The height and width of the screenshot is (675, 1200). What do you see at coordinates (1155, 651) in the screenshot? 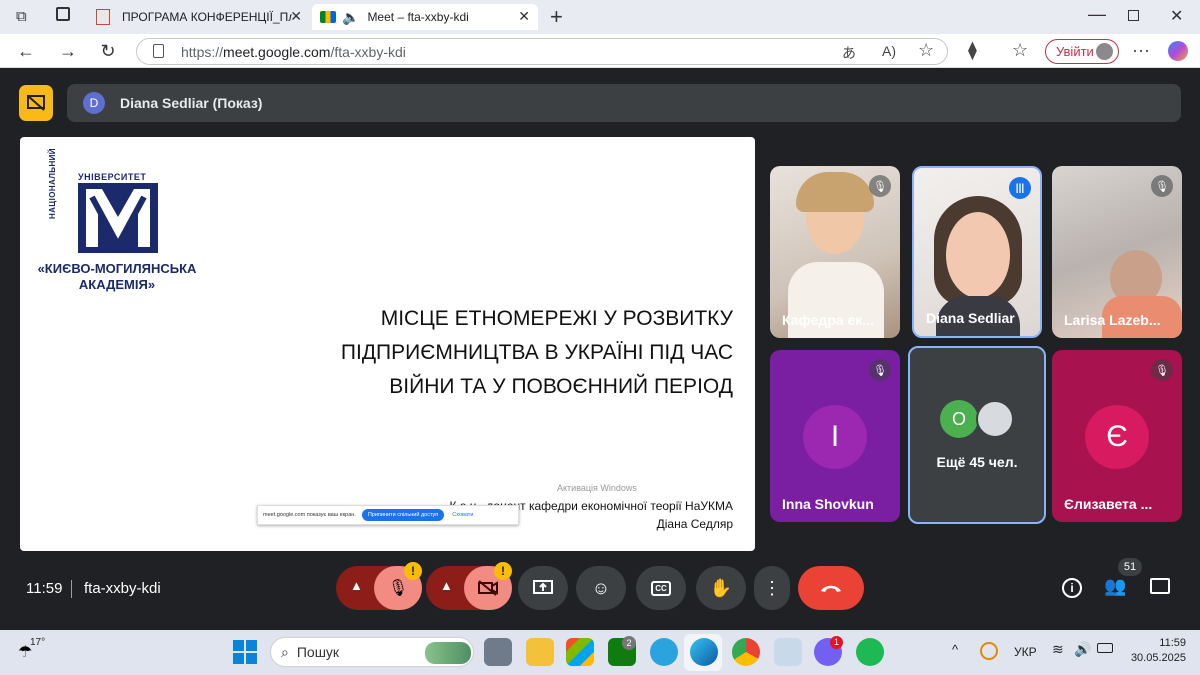
I see `taskbar-clock: 11:59 30.05.2025` at bounding box center [1155, 651].